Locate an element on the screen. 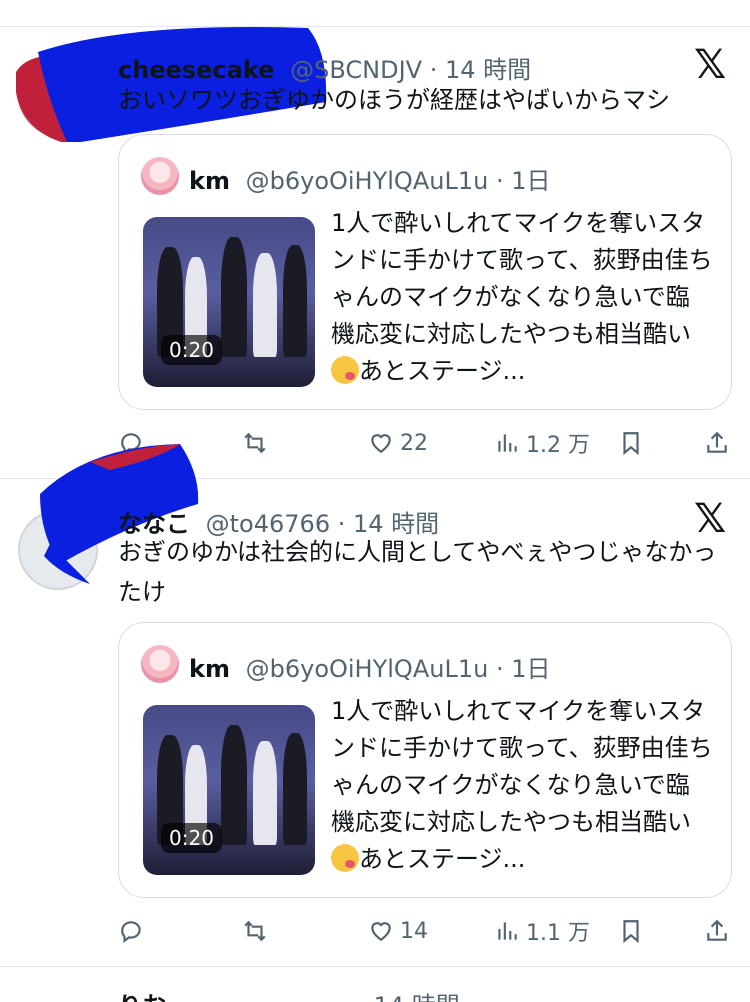 Image resolution: width=750 pixels, height=1002 pixels. views-button: 1.1 万 is located at coordinates (542, 931).